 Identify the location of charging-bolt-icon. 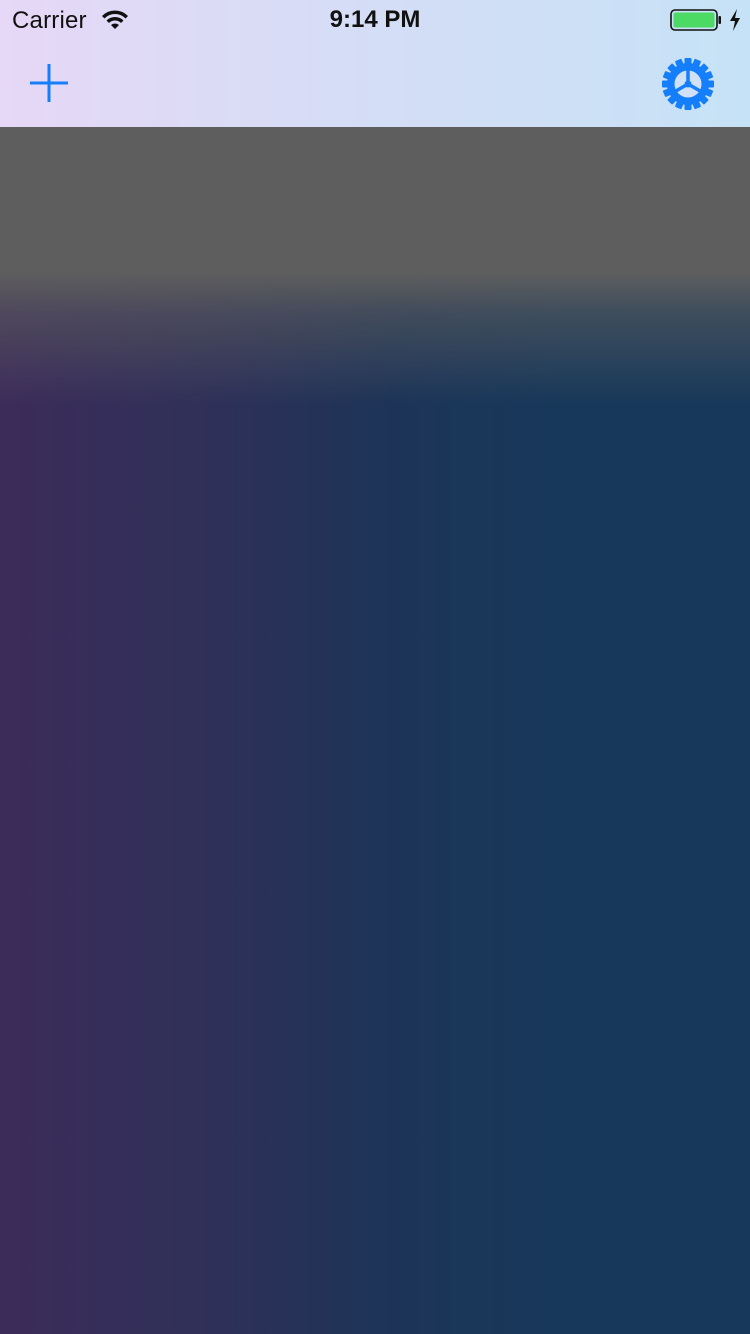
(735, 20).